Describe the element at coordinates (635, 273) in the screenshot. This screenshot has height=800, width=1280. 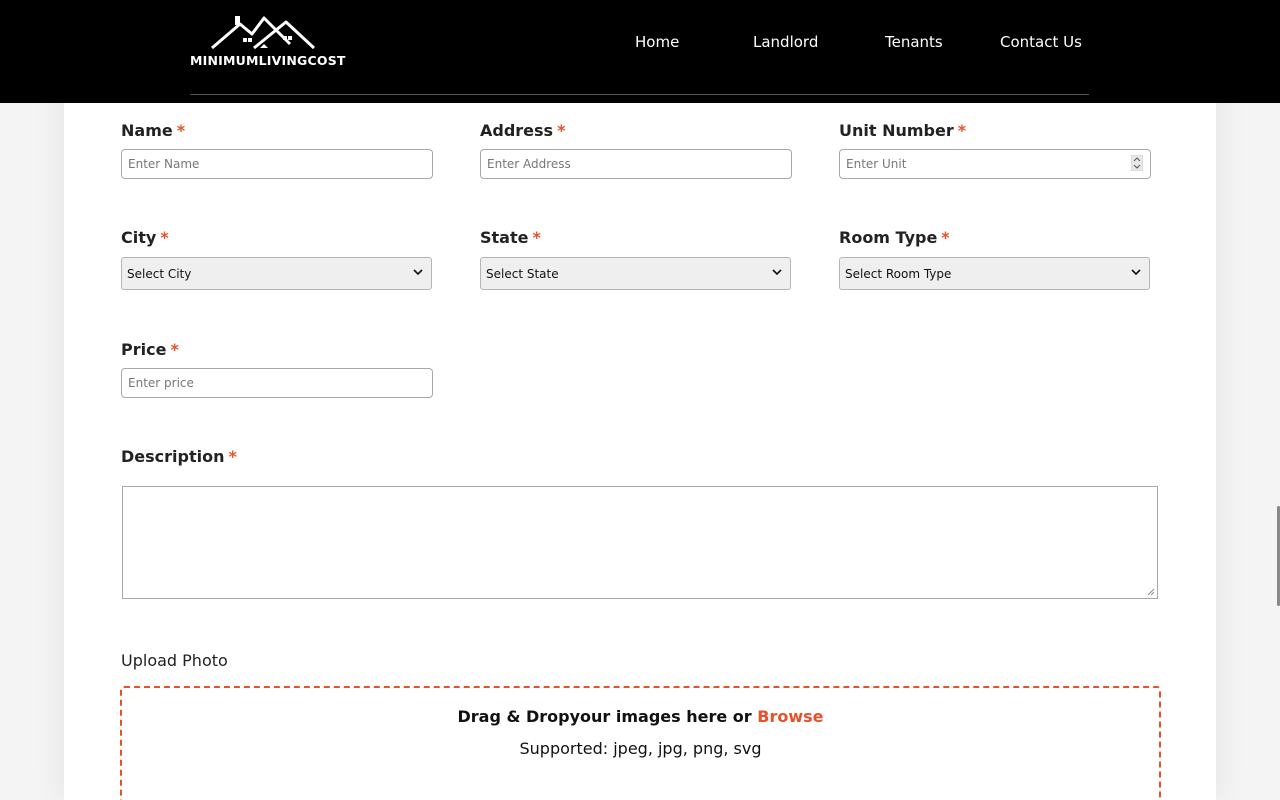
I see `state-select: Select State` at that location.